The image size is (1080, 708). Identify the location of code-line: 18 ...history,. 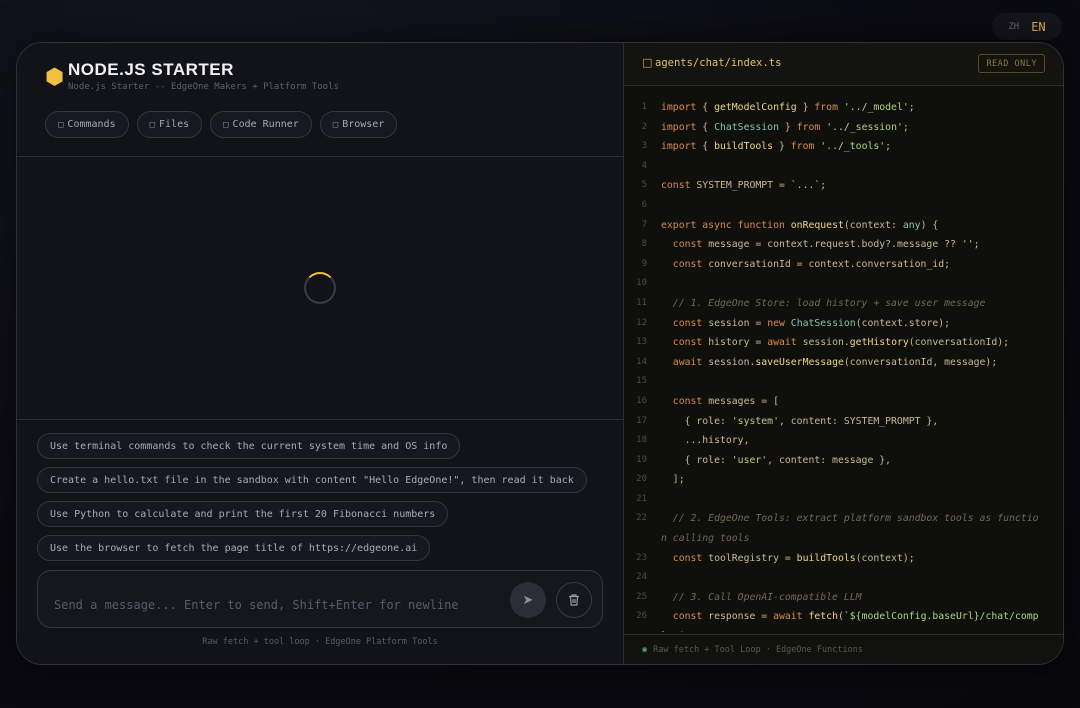
(843, 441).